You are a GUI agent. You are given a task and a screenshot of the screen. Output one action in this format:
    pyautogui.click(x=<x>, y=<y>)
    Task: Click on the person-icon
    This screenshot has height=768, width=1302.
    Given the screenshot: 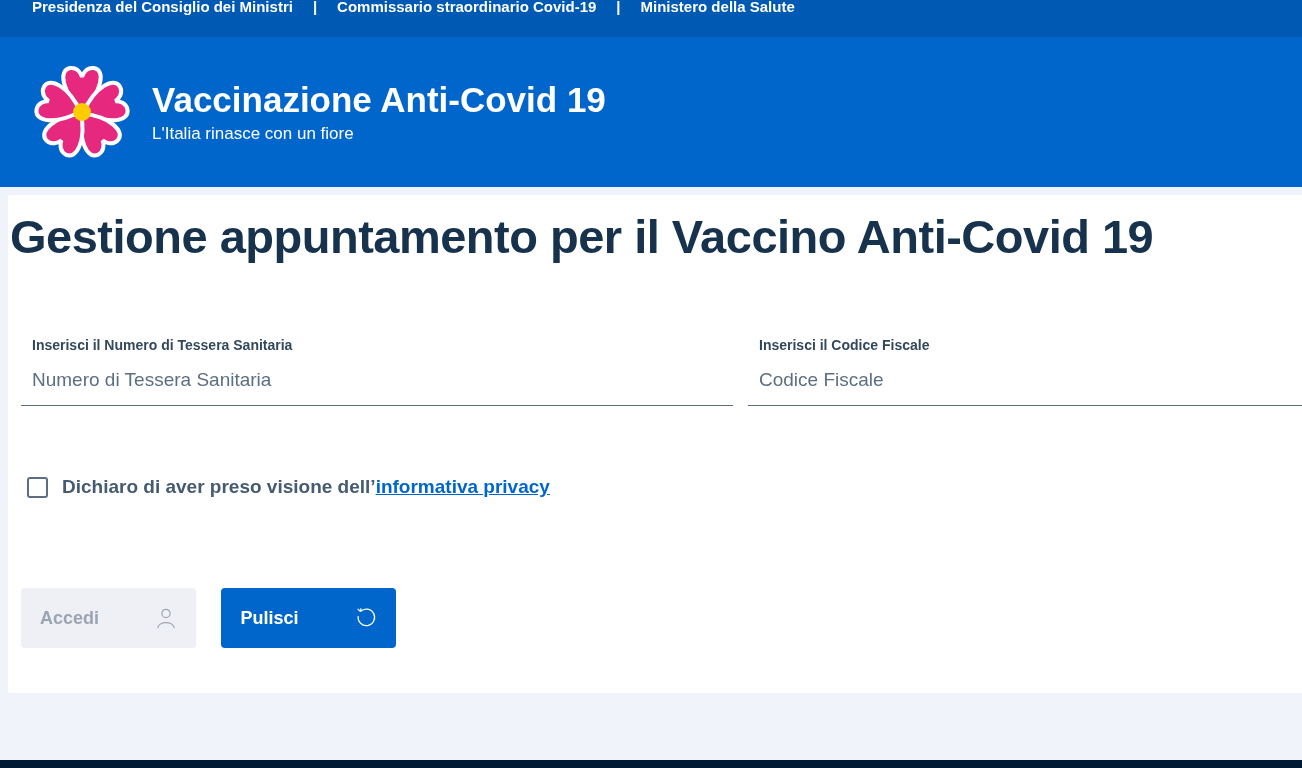 What is the action you would take?
    pyautogui.click(x=166, y=618)
    